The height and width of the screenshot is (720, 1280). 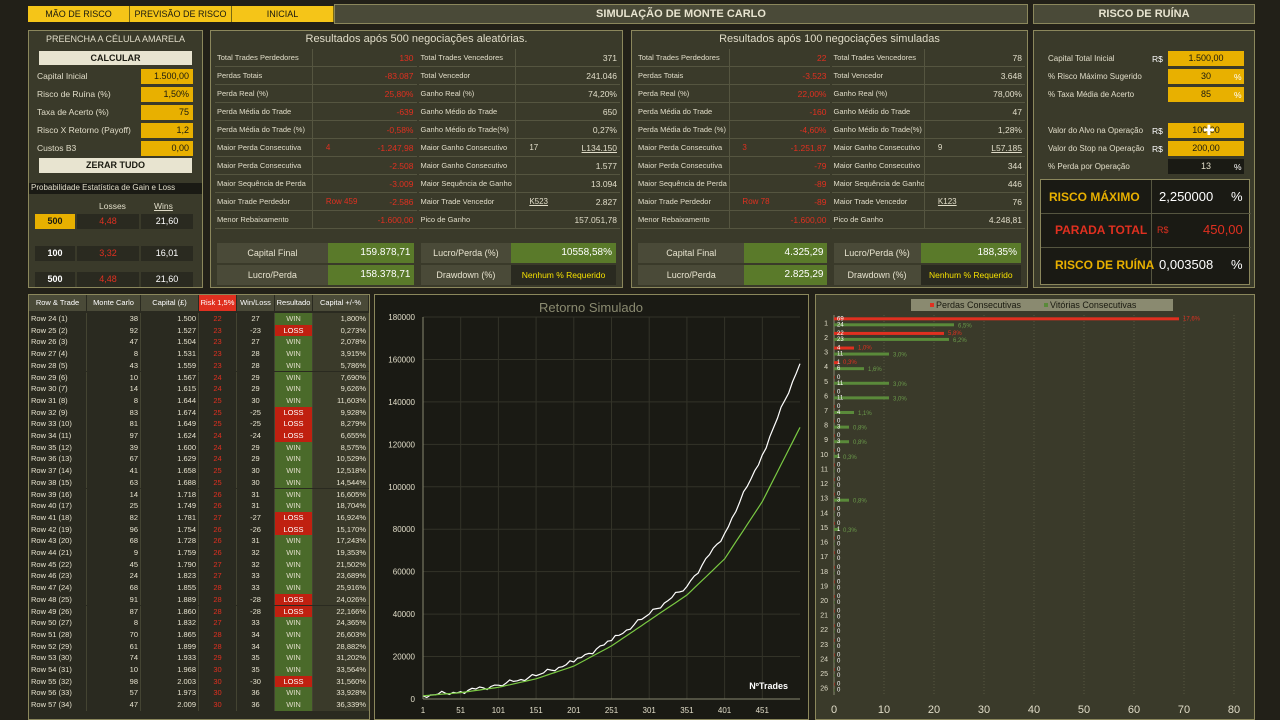 What do you see at coordinates (404, 529) in the screenshot?
I see `y-tick: 80000` at bounding box center [404, 529].